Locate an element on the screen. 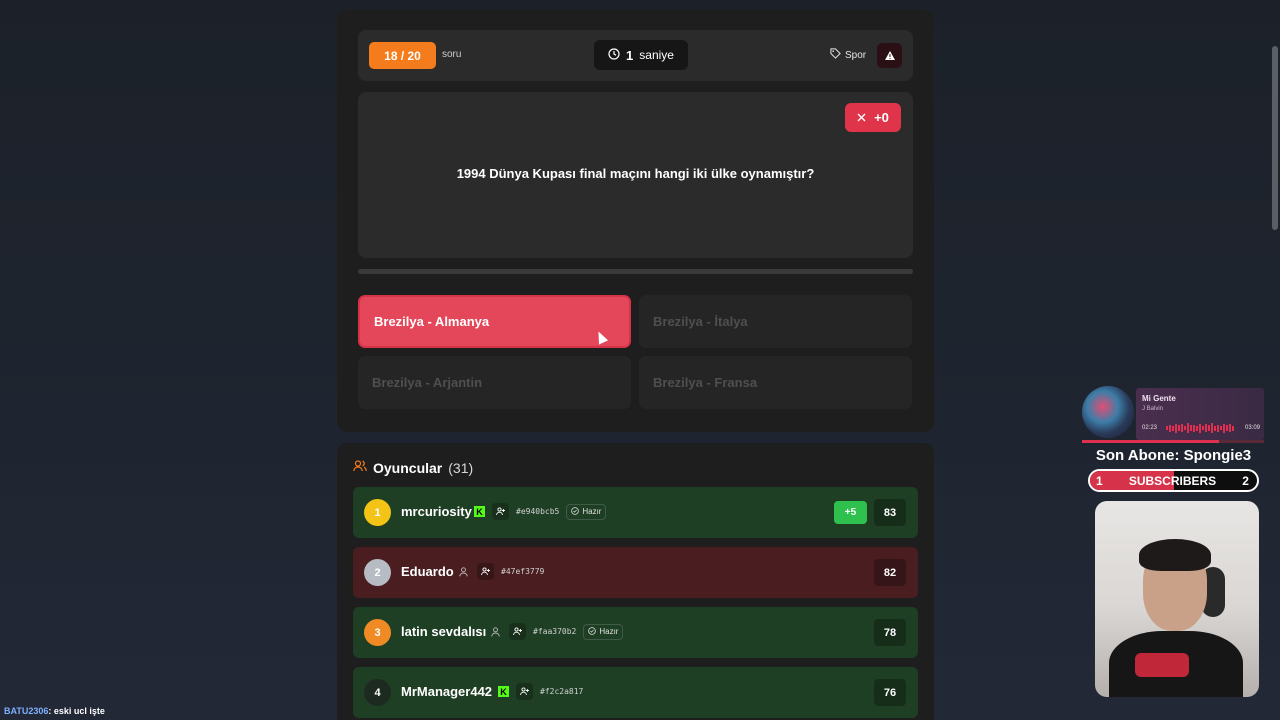  player-name: MrManager442 is located at coordinates (447, 691).